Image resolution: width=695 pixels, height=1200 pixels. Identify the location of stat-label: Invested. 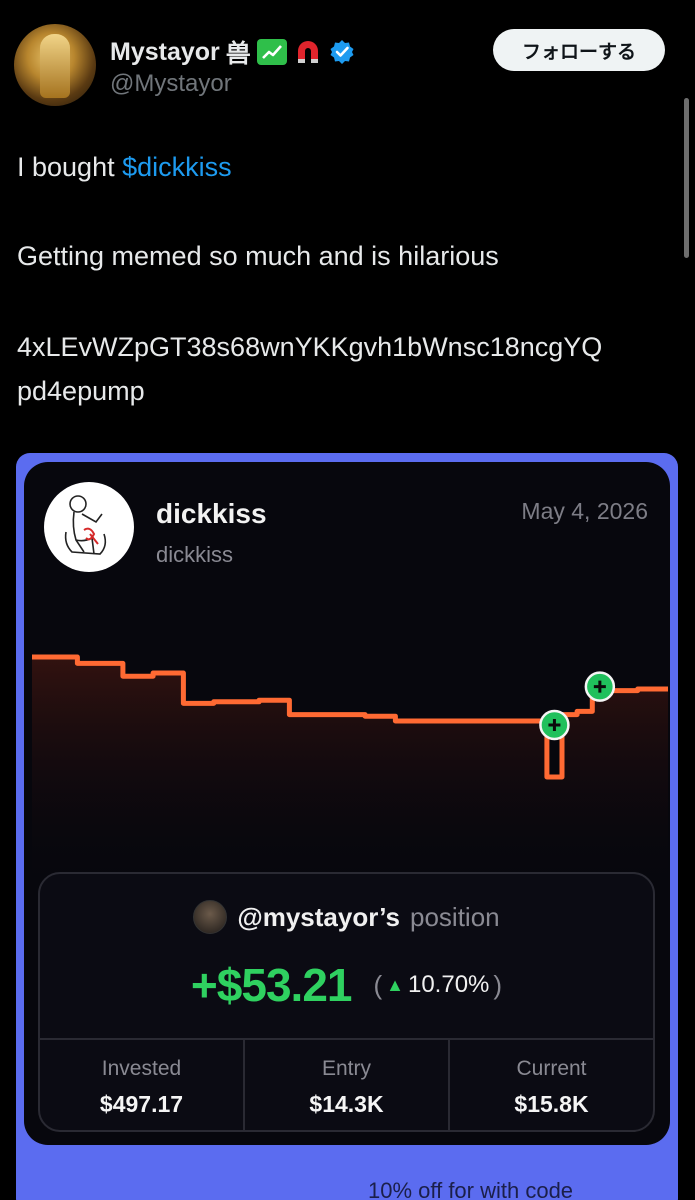
(141, 1068).